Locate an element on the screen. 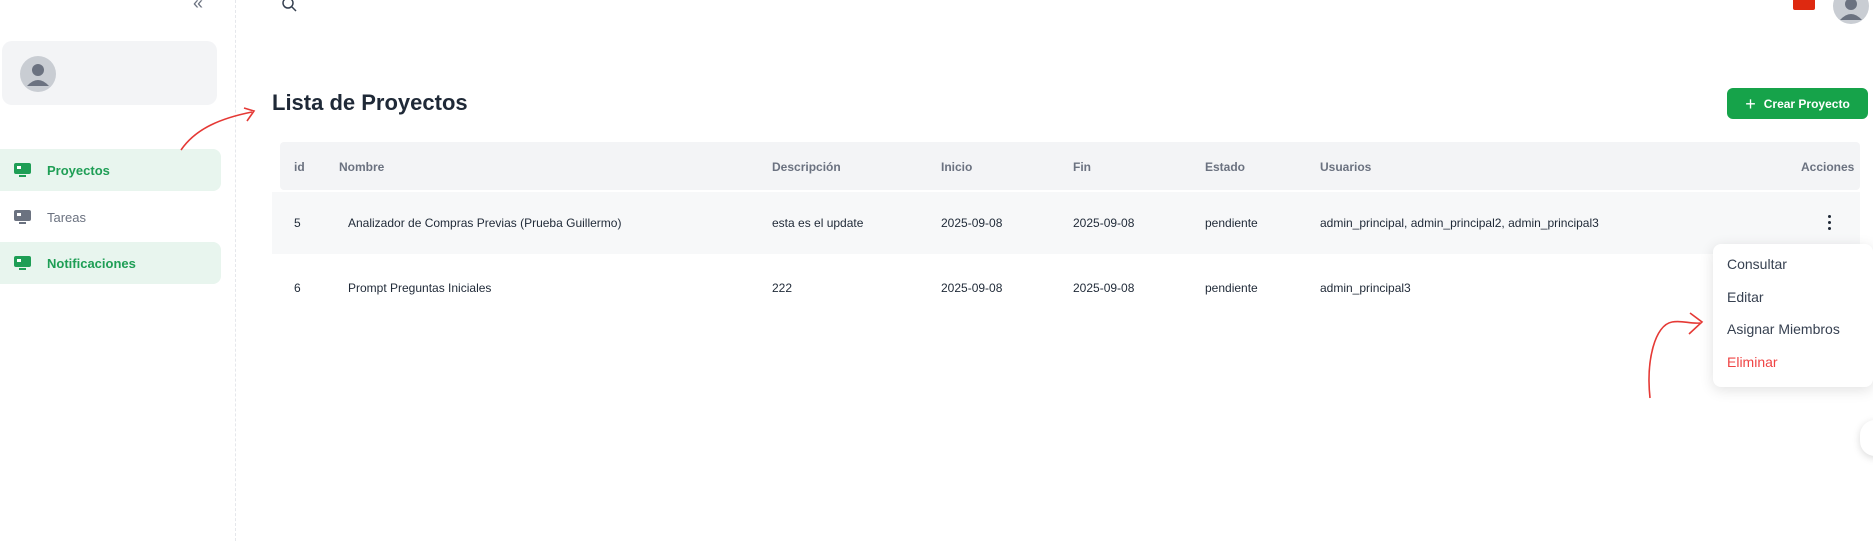 The height and width of the screenshot is (541, 1873). menu-item-asignar-miembros: Asignar Miembros is located at coordinates (1783, 329).